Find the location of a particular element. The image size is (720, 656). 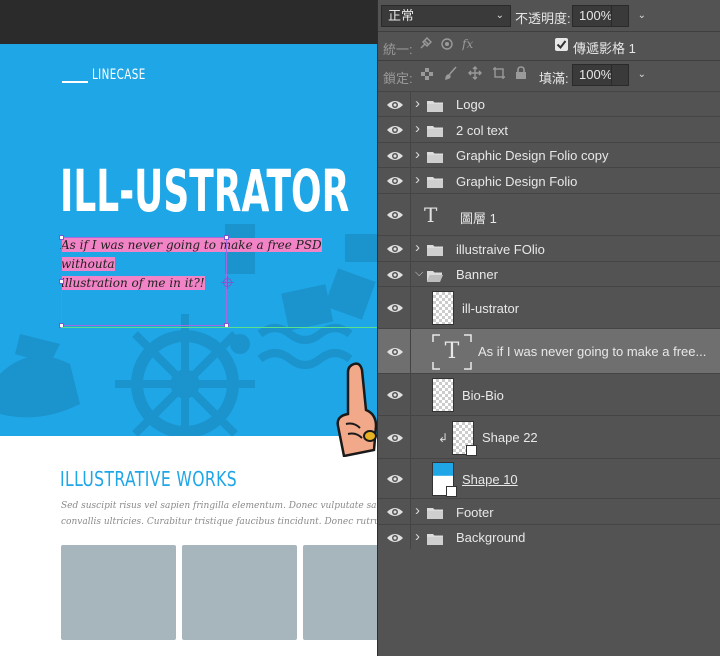

layer-row: Bio-Bio is located at coordinates (549, 394).